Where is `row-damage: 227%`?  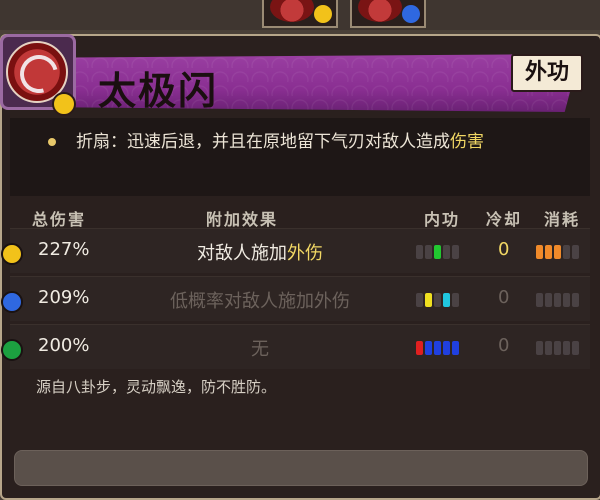
row-damage: 227% is located at coordinates (64, 249).